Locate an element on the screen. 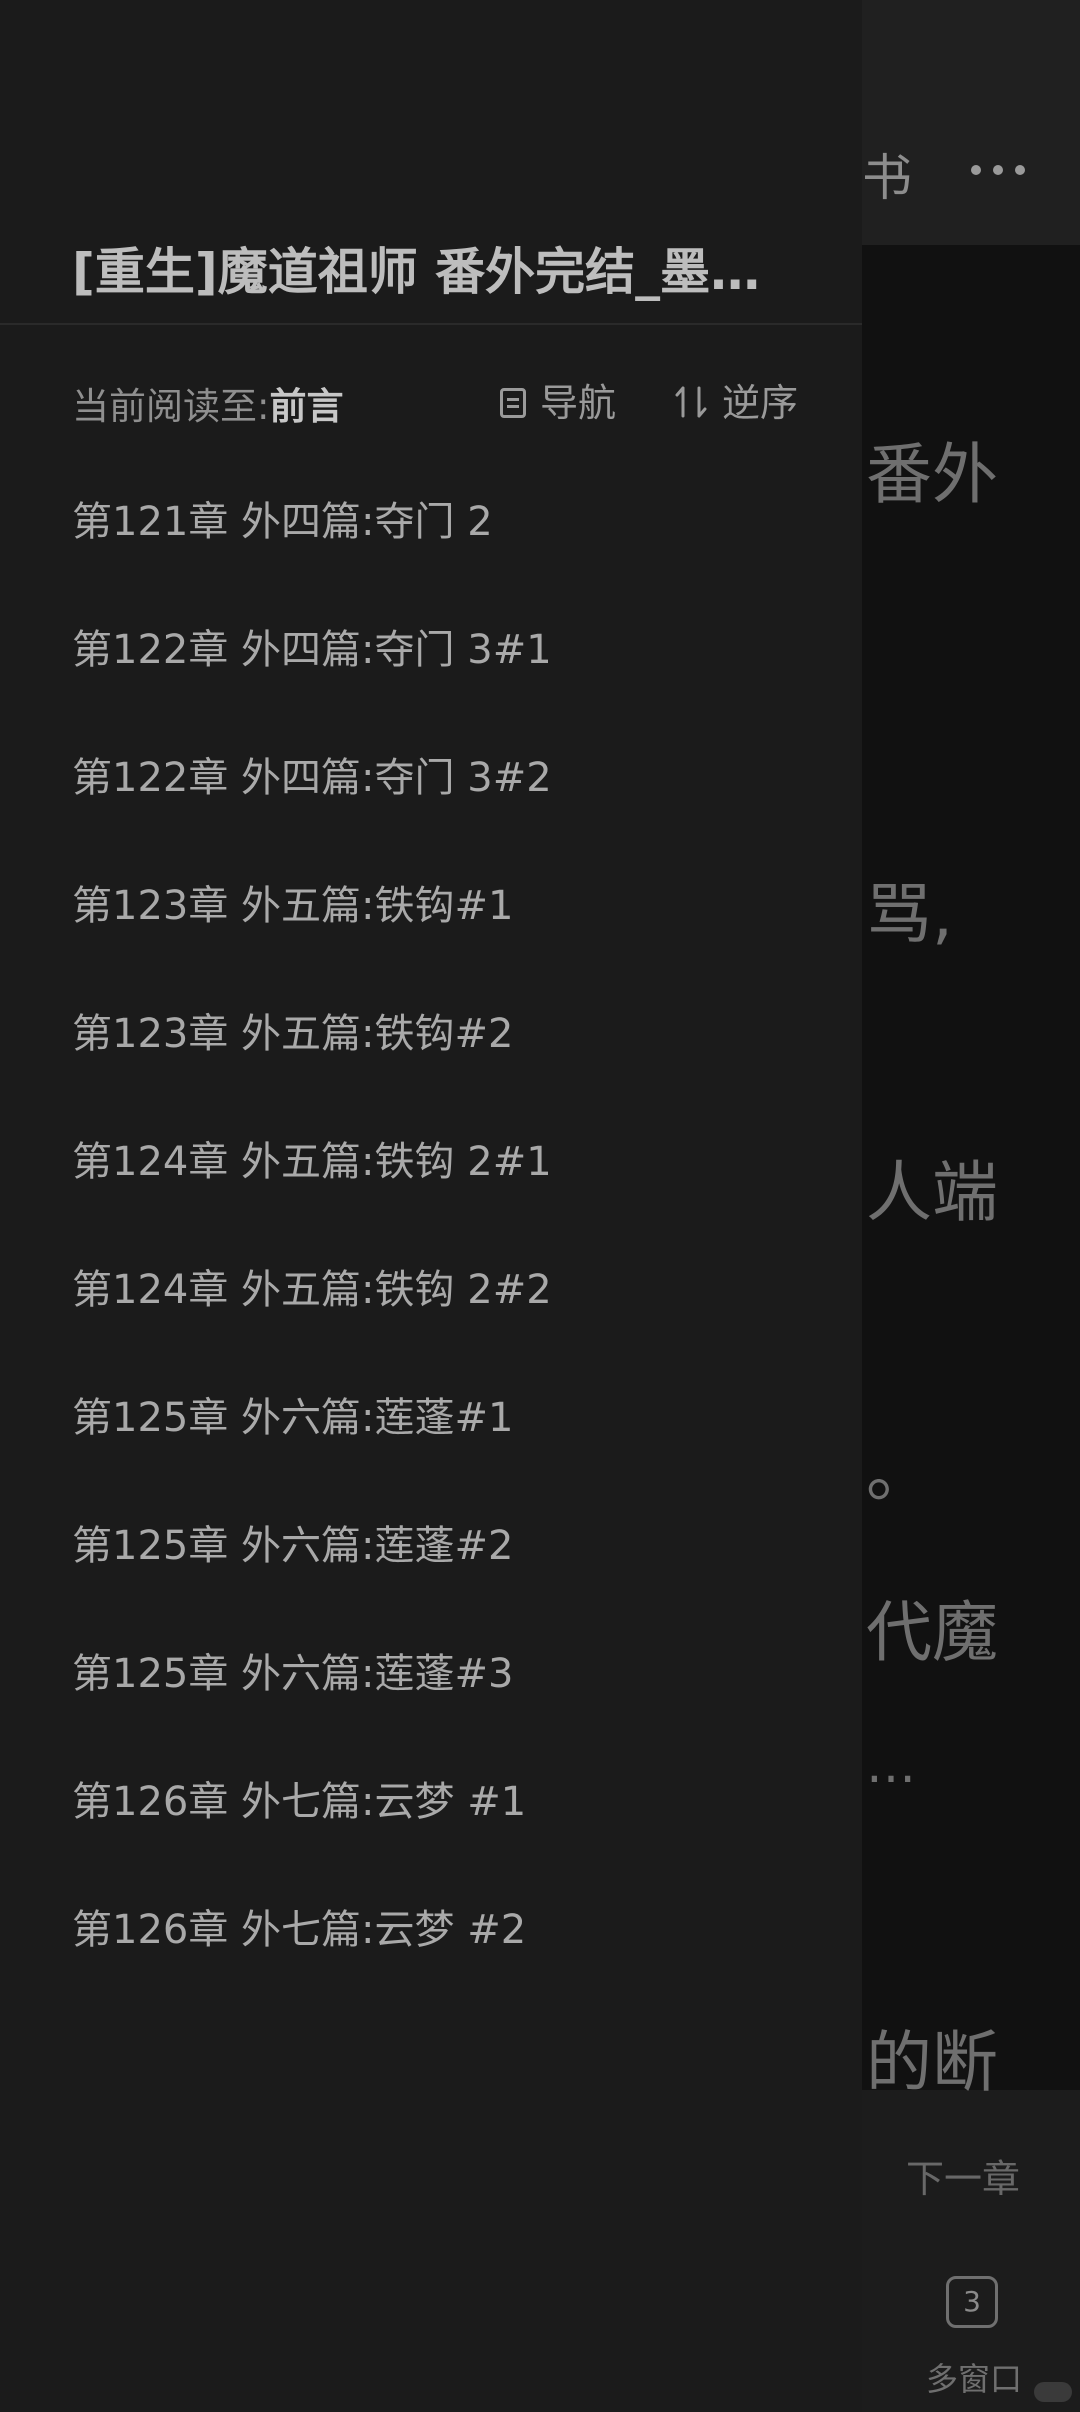 This screenshot has height=2412, width=1080. multi-window-label: 多窗口 is located at coordinates (974, 2379).